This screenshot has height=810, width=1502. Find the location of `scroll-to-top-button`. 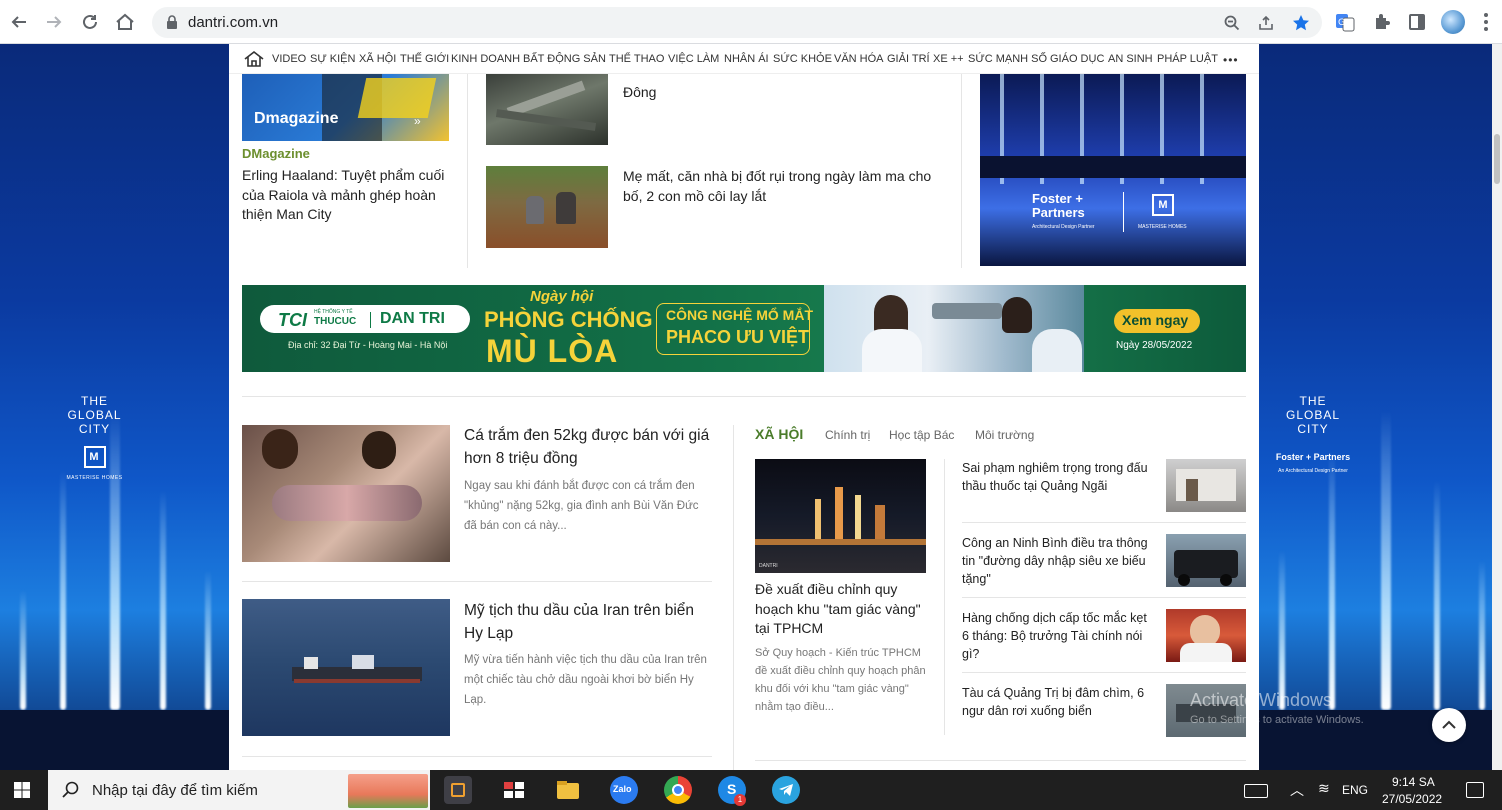

scroll-to-top-button is located at coordinates (1449, 725).